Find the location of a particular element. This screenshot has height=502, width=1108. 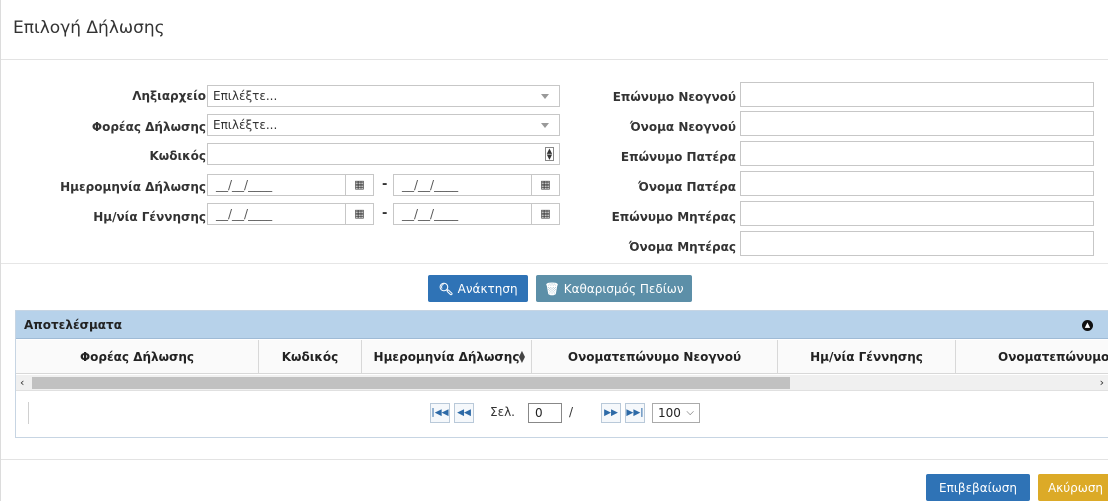

pager: |◀◀ ◀◀ Σελ. 0 / ▶▶ ▶▶| 100 ⌵ is located at coordinates (562, 415).